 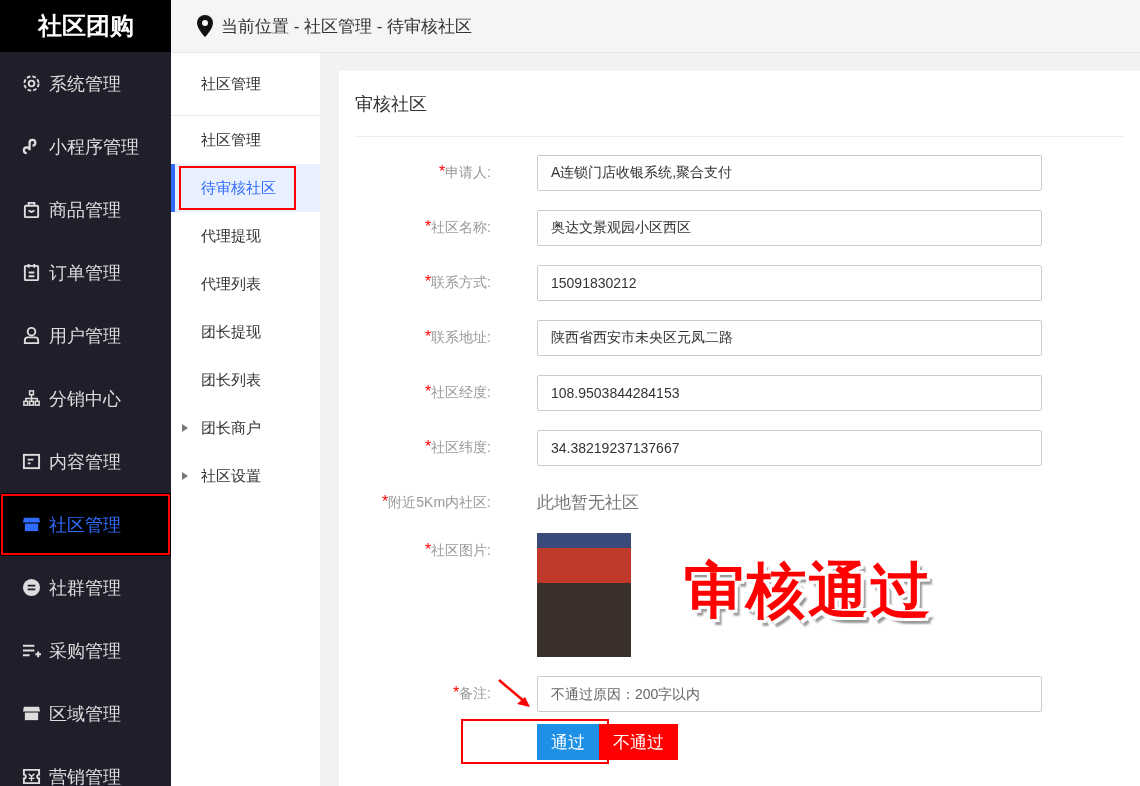 I want to click on tree-icon, so click(x=31, y=398).